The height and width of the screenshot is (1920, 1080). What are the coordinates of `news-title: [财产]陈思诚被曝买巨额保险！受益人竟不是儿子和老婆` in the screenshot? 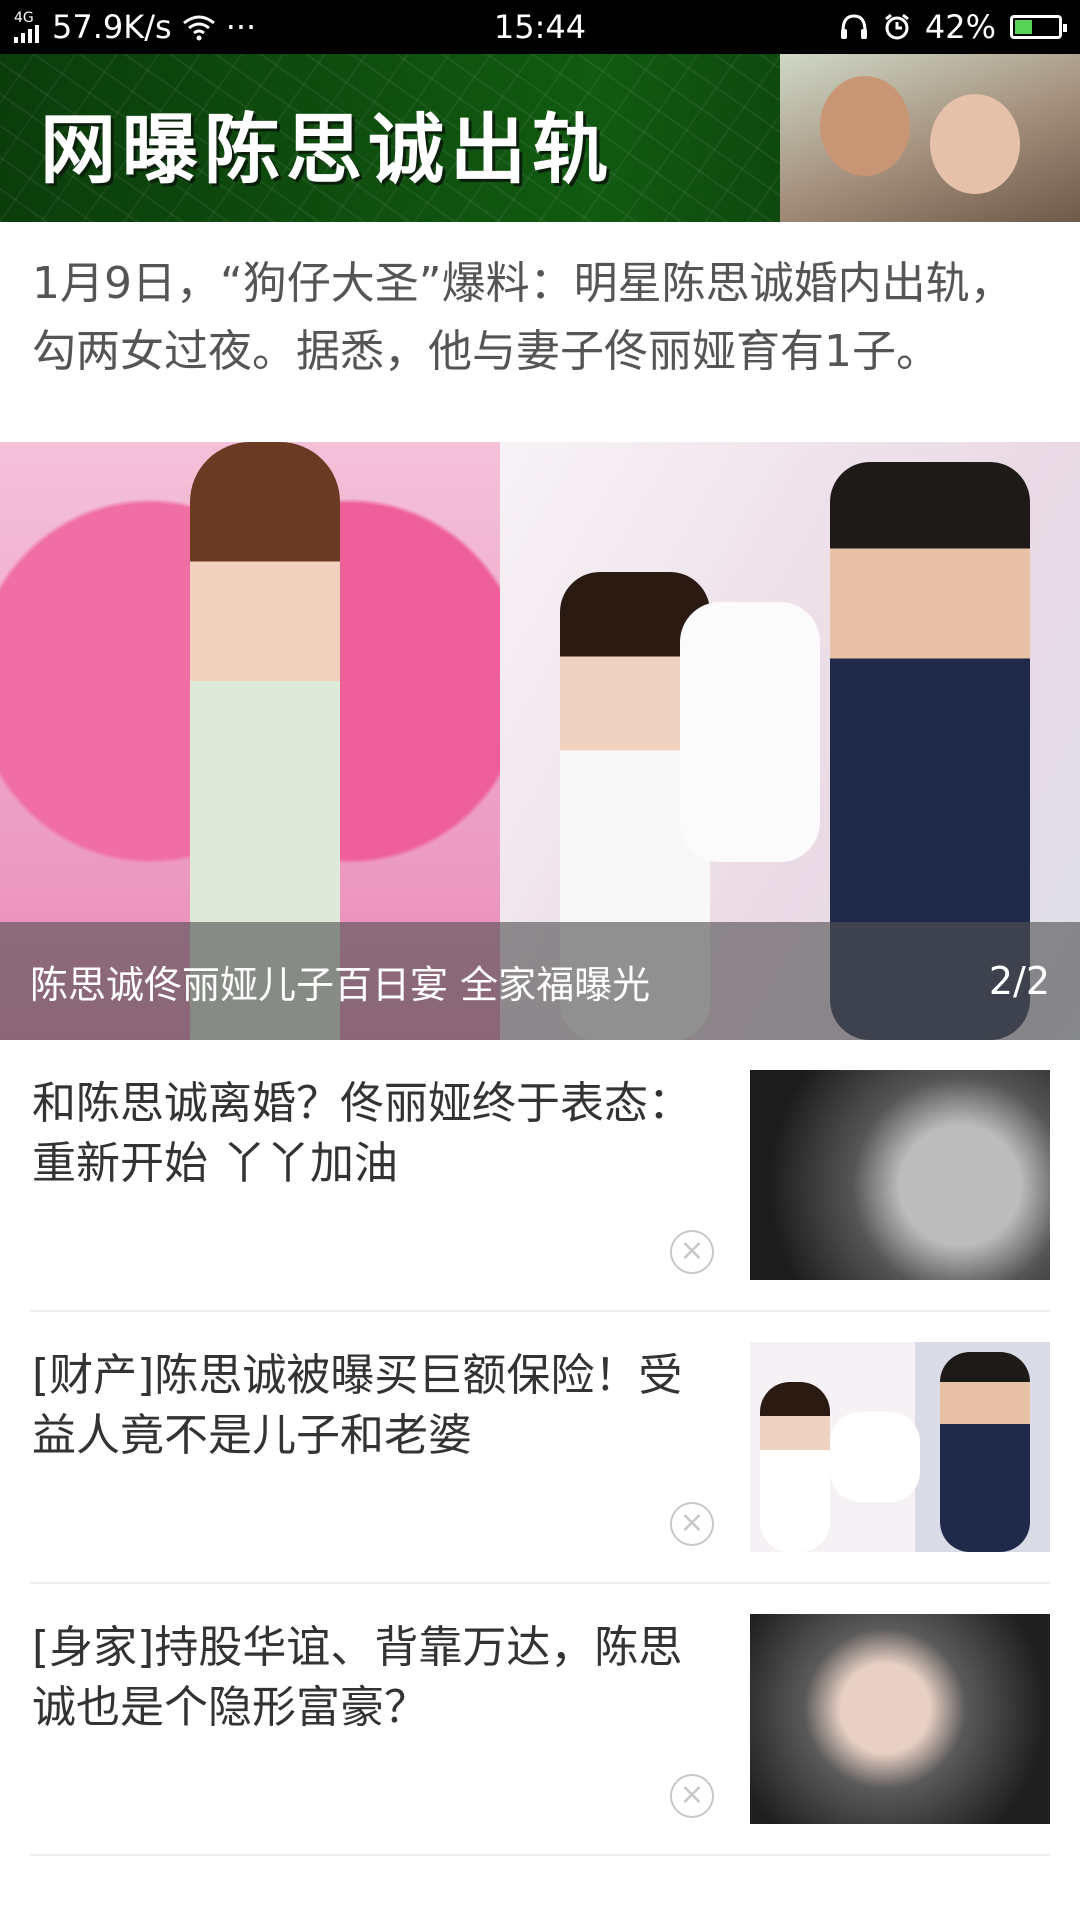 It's located at (357, 1405).